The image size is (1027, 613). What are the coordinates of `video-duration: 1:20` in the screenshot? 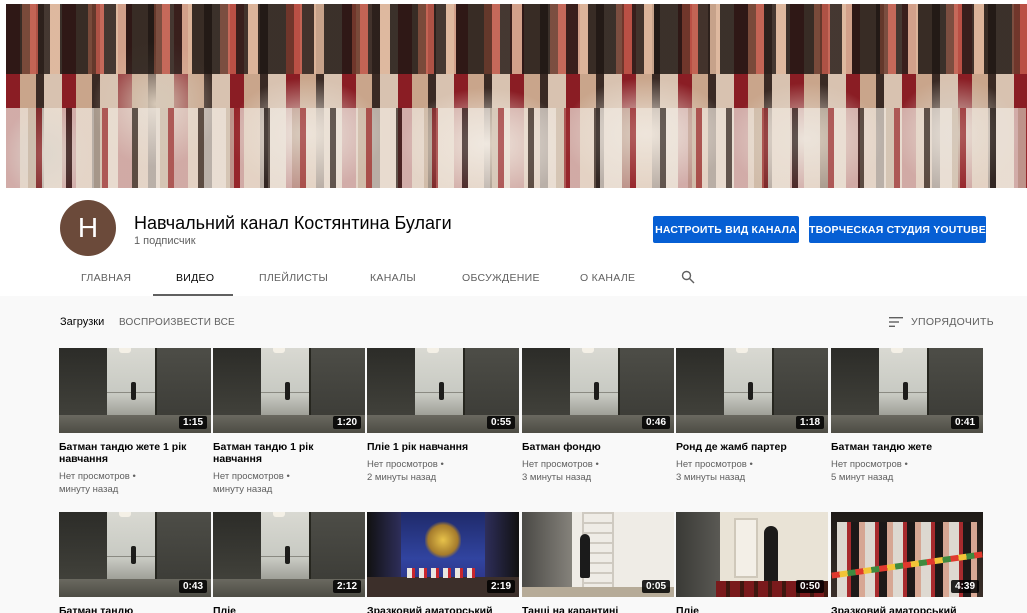 It's located at (346, 422).